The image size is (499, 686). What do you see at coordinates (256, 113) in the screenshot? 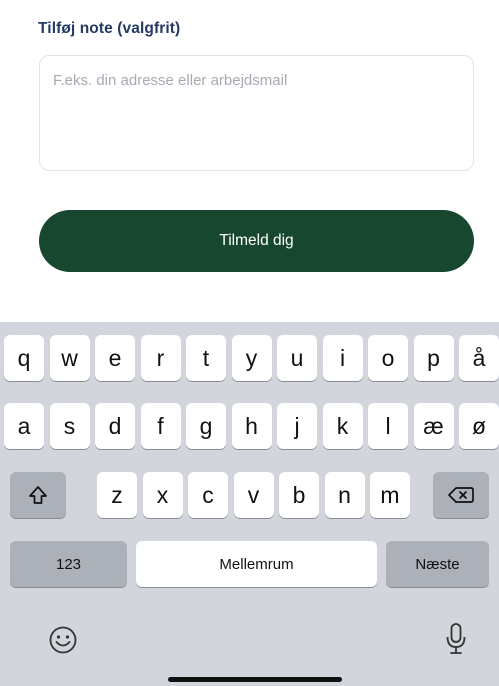
I see `note-textarea: F.eks. din adresse eller arbejdsmail` at bounding box center [256, 113].